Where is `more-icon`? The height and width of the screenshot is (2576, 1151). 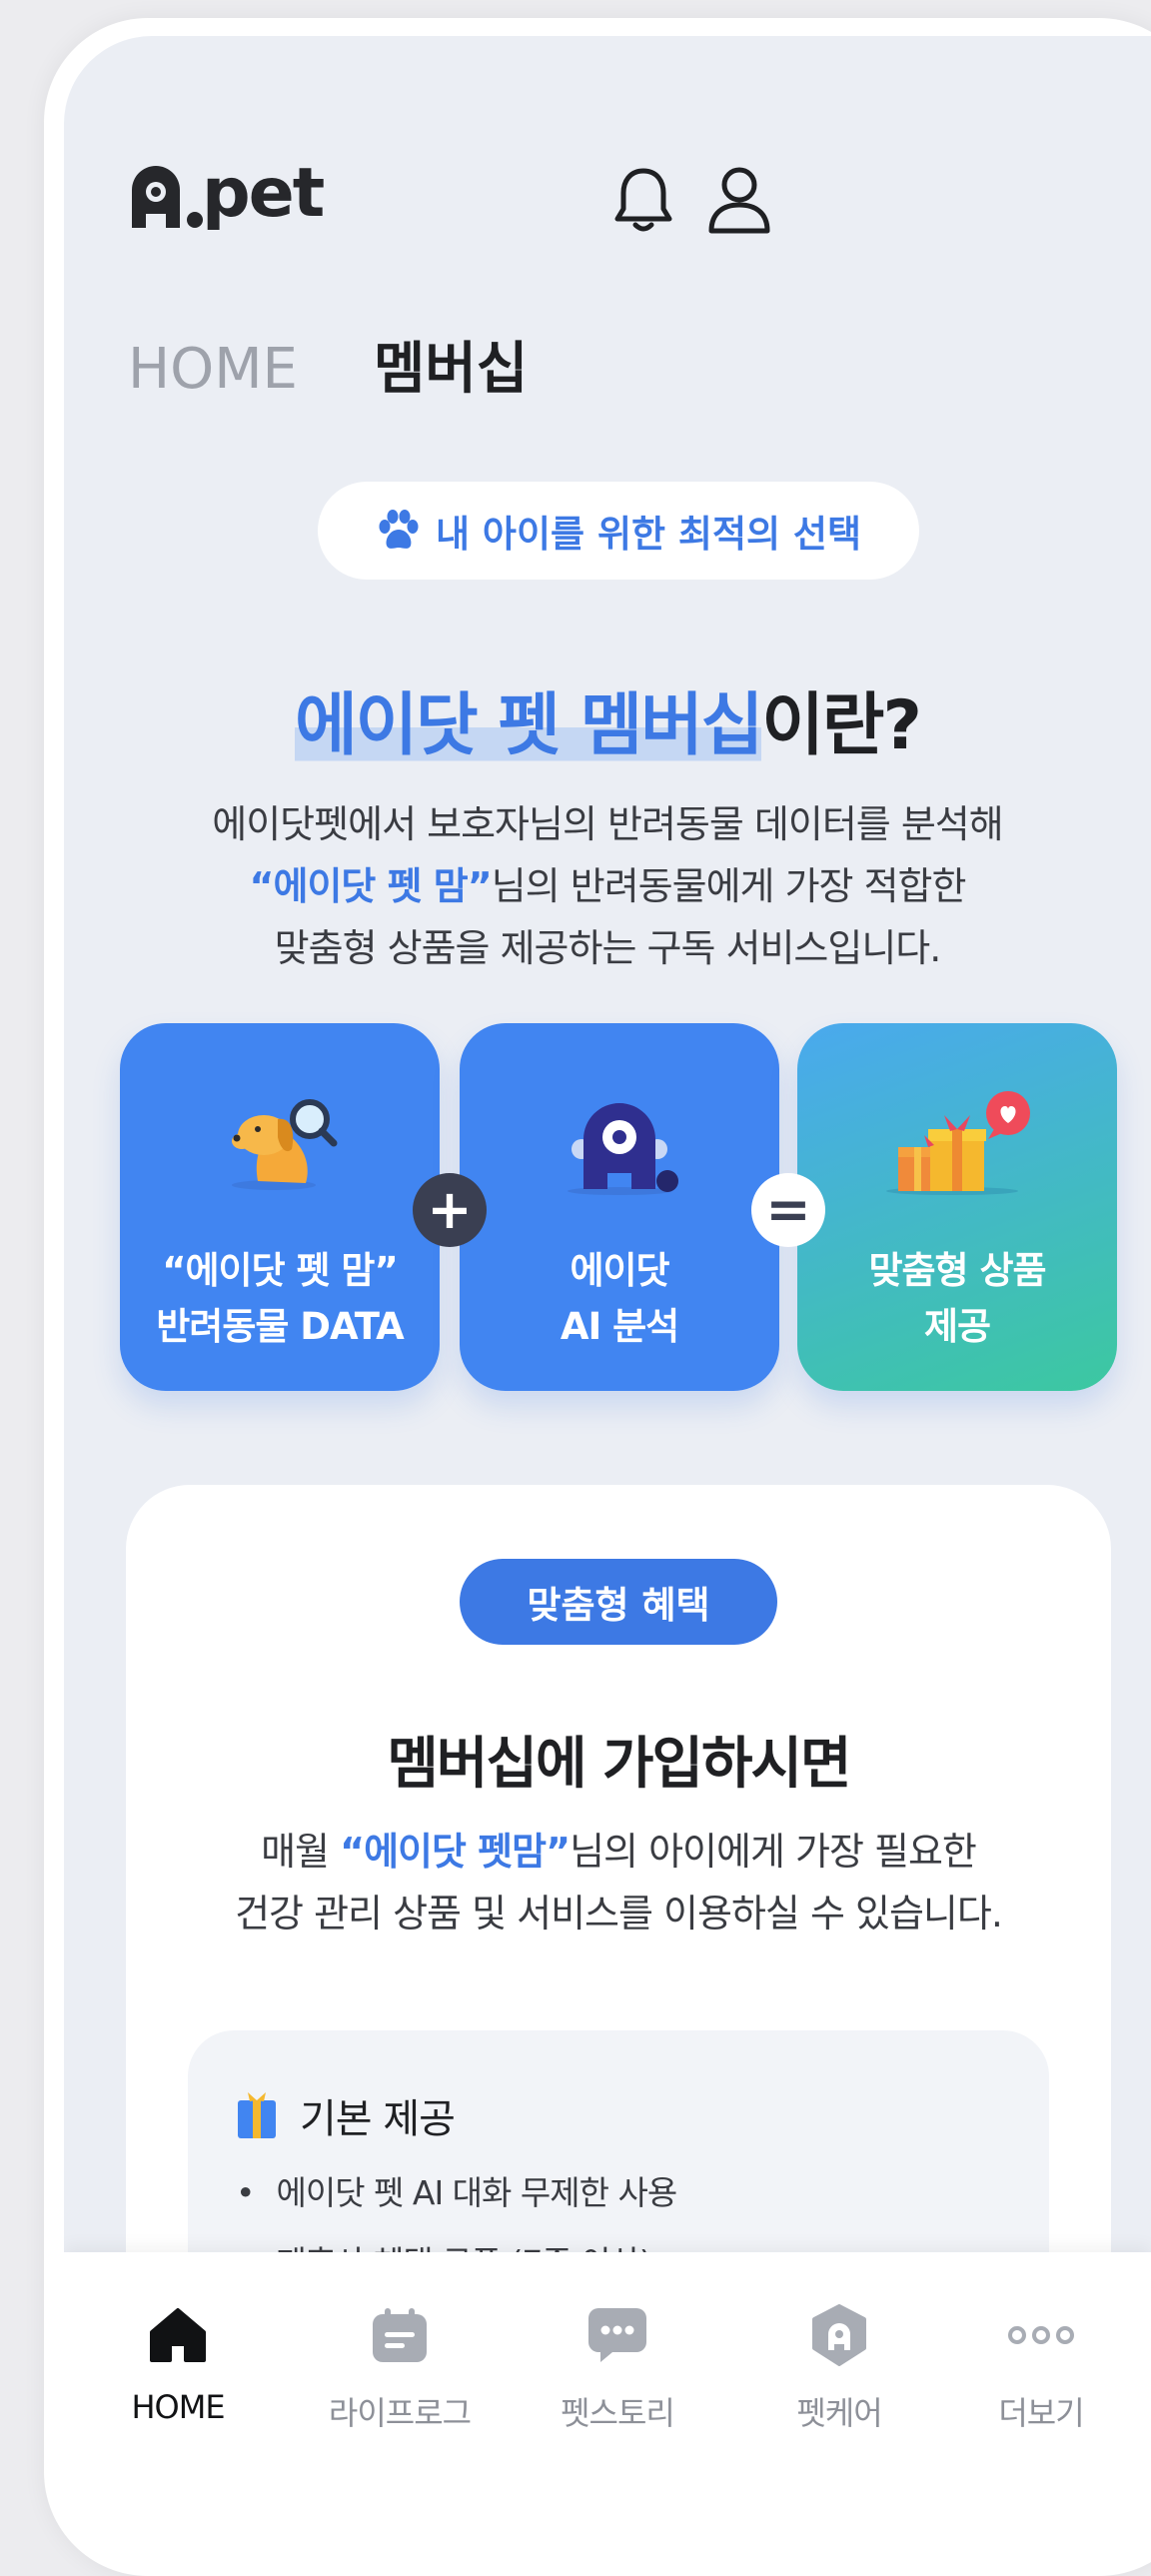 more-icon is located at coordinates (1041, 2335).